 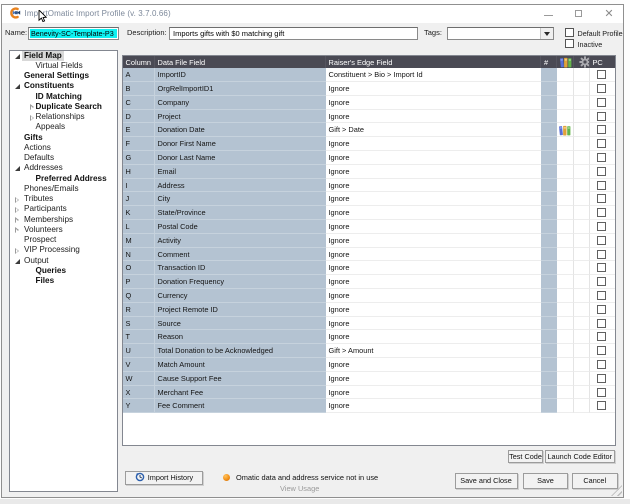 What do you see at coordinates (240, 213) in the screenshot?
I see `cell-data-file-field: State/Province` at bounding box center [240, 213].